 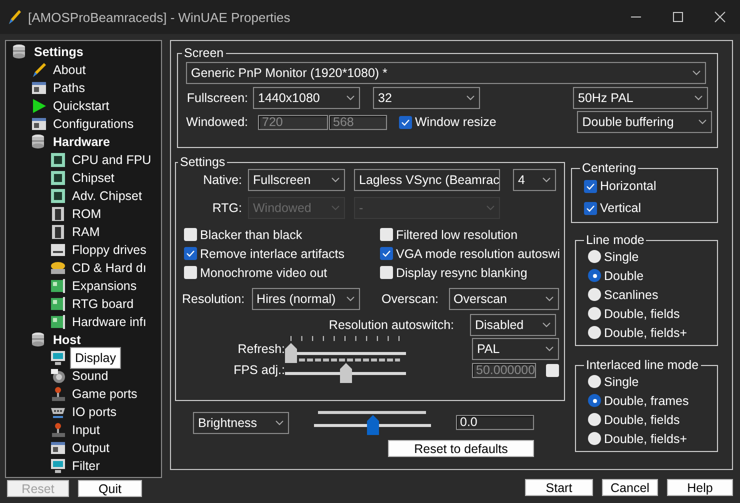 I want to click on dropdown: Fullscreen, so click(x=296, y=180).